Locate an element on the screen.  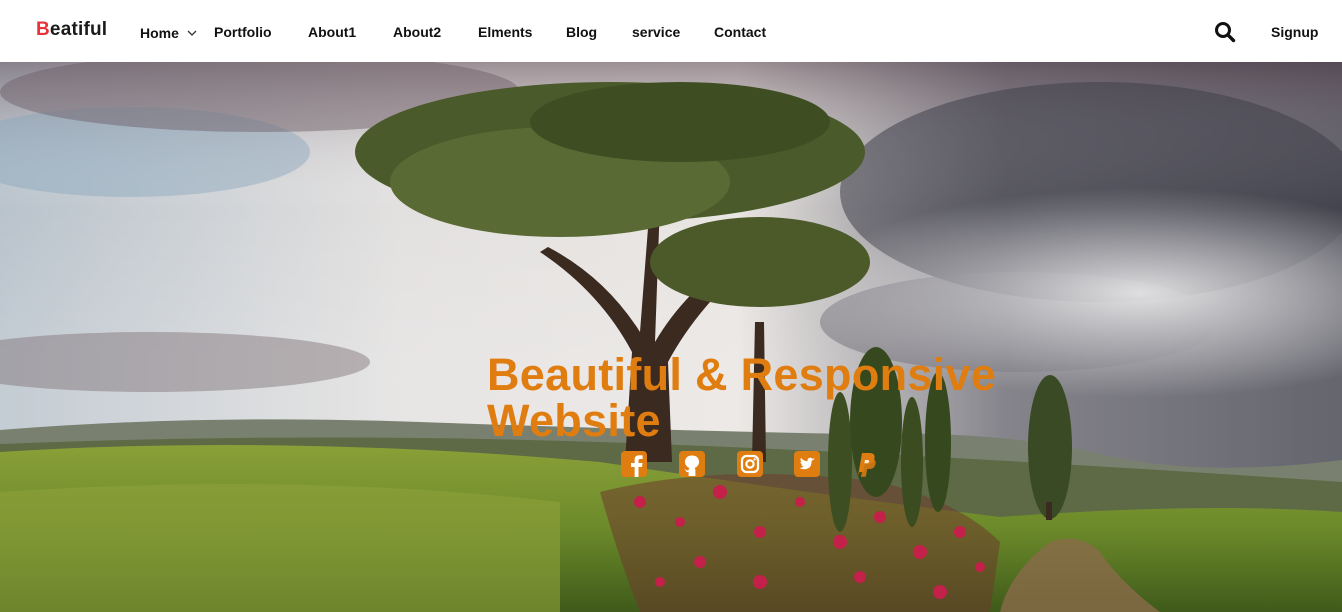
chevron-down-icon is located at coordinates (192, 32).